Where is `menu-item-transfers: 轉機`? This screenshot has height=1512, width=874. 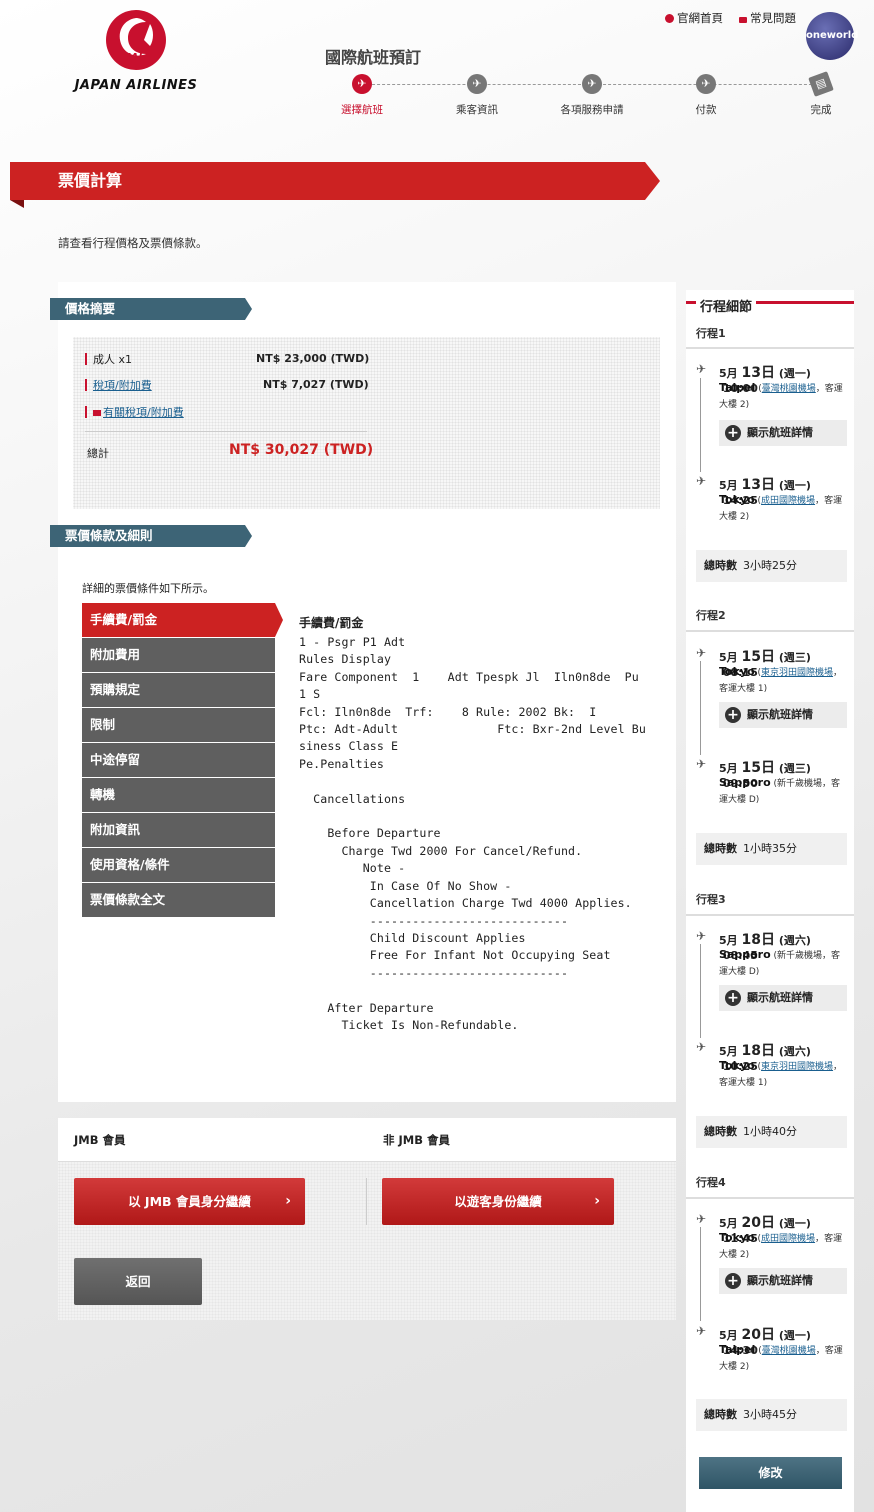
menu-item-transfers: 轉機 is located at coordinates (178, 795).